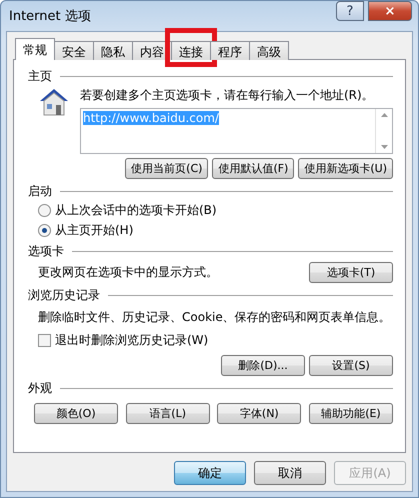  I want to click on tab: 连接, so click(191, 50).